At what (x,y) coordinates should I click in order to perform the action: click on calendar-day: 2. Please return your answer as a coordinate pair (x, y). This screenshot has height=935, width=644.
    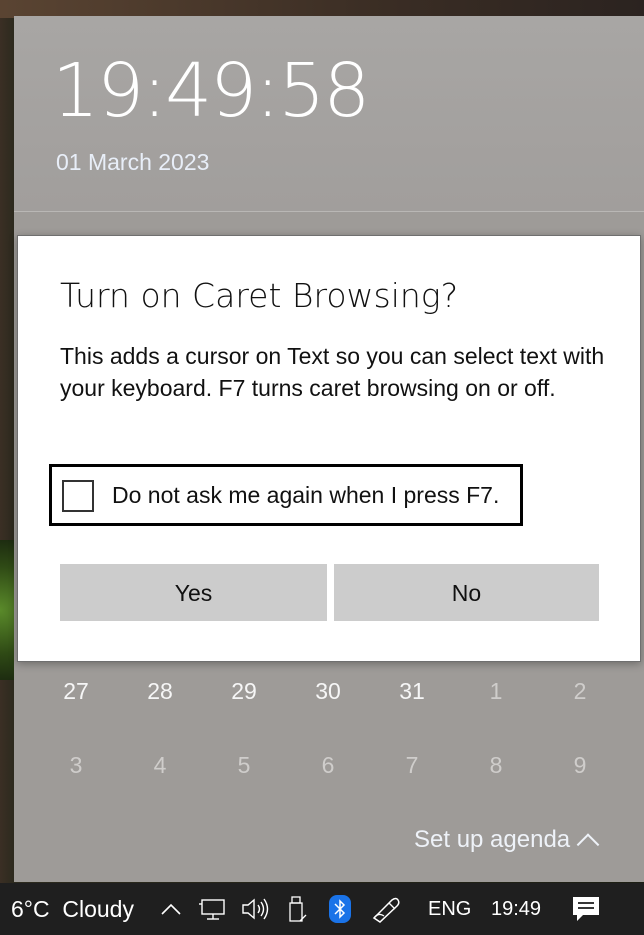
    Looking at the image, I should click on (580, 691).